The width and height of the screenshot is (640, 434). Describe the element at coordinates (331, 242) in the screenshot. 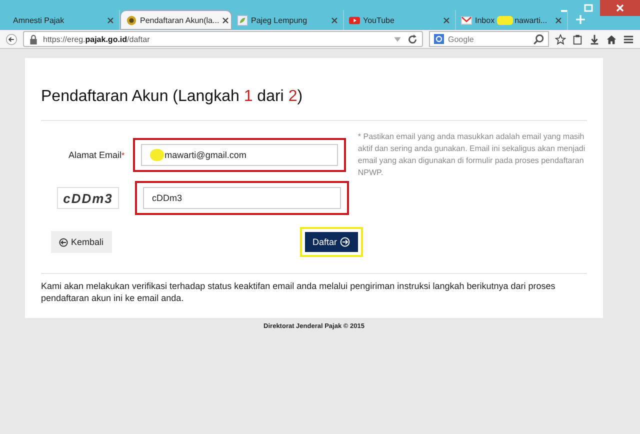

I see `submit-button: Daftar` at that location.